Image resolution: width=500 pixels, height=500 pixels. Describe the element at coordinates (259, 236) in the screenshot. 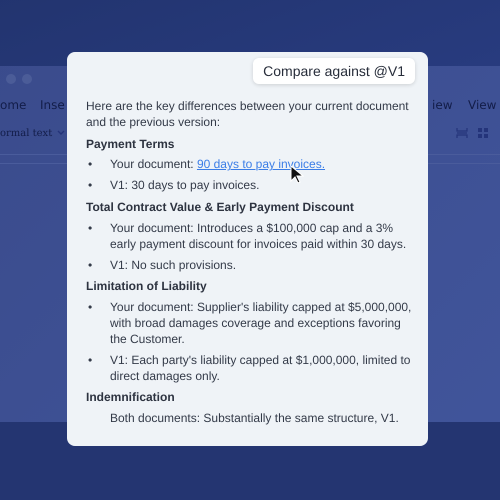

I see `list-item-text: Your document: Introduces a $100,000 cap and a 3% early payment discount for invoices paid within 30 days.` at that location.